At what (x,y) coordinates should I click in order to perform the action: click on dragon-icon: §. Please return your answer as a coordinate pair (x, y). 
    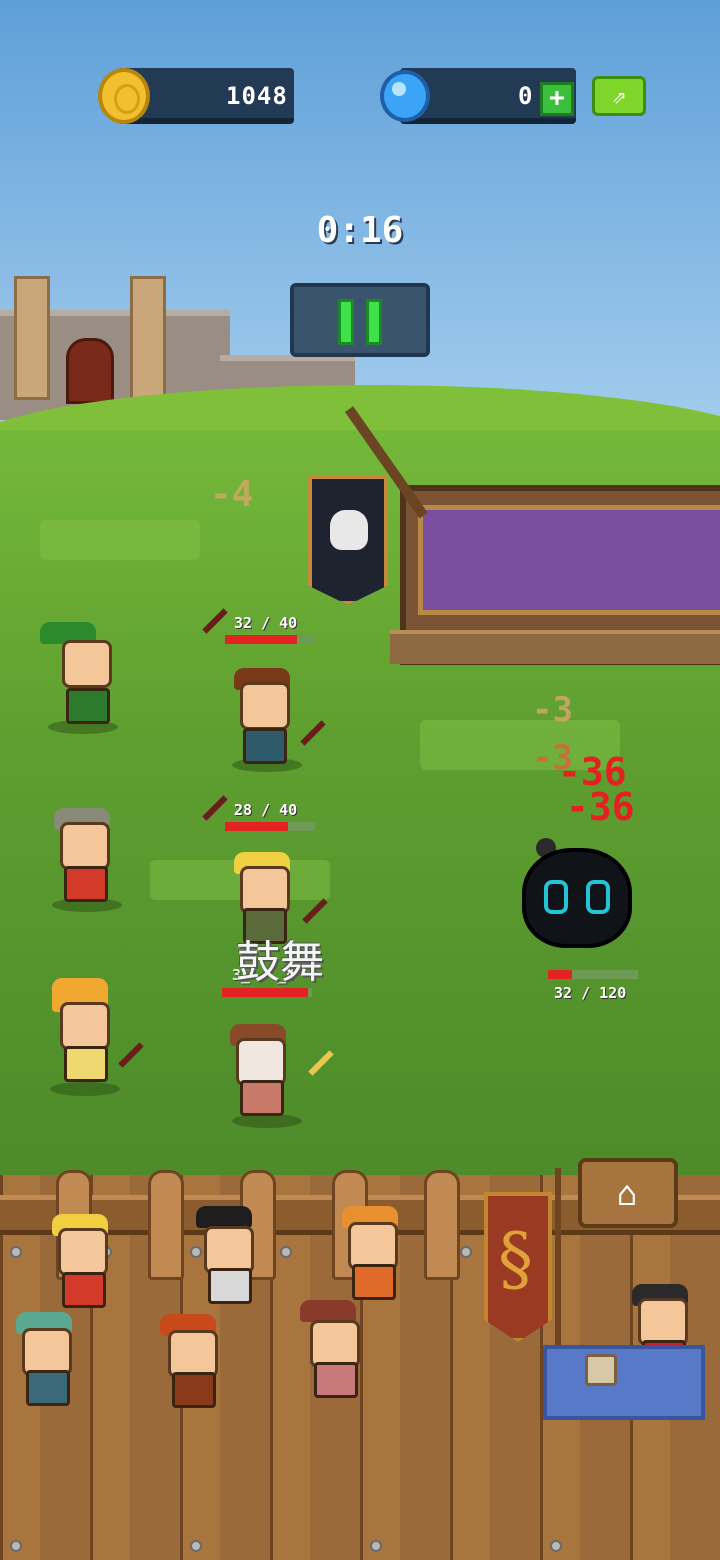
    Looking at the image, I should click on (515, 1259).